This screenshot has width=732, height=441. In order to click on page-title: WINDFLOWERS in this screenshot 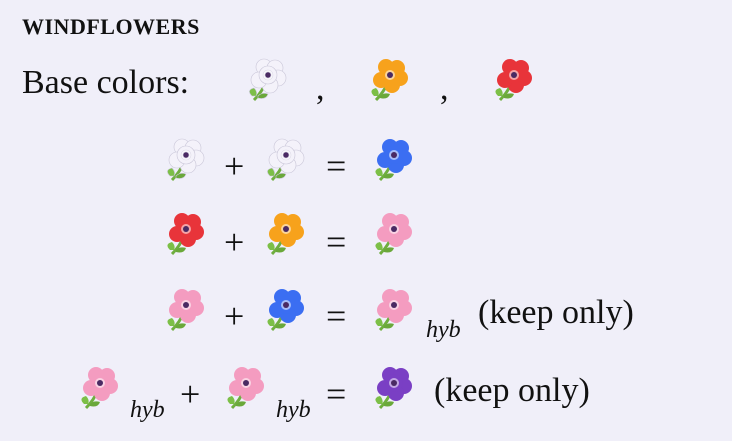, I will do `click(111, 26)`.